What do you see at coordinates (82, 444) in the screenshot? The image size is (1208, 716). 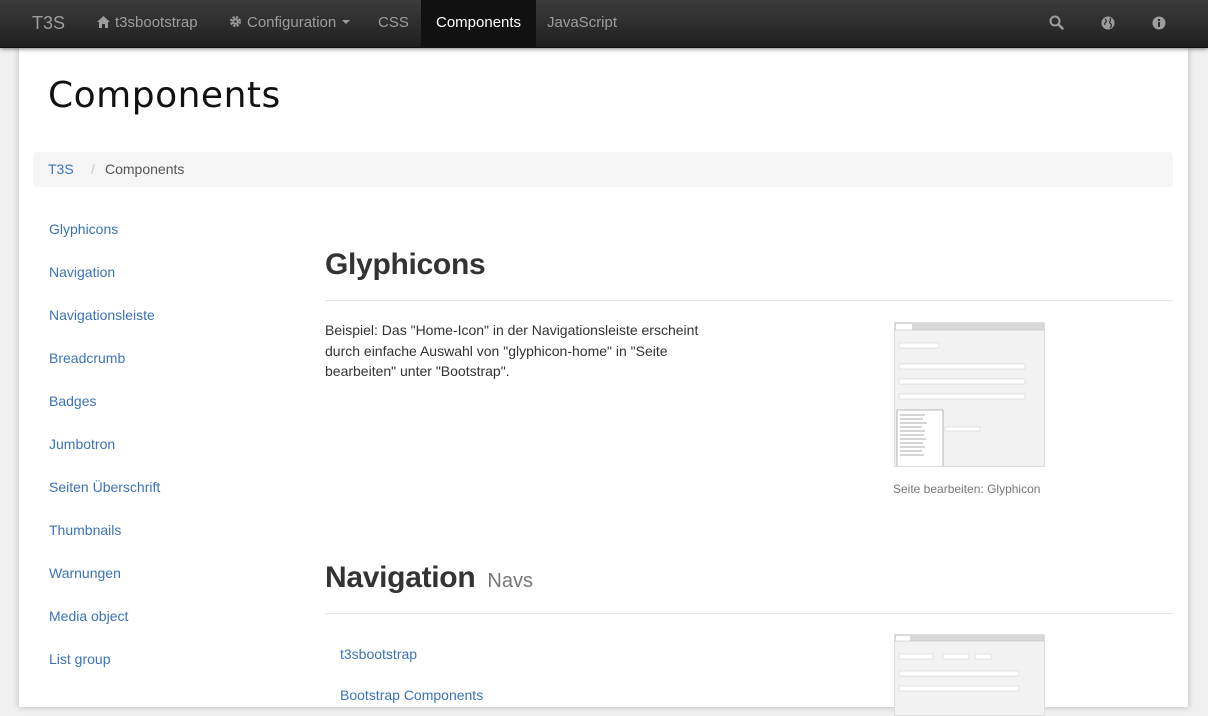 I see `sidebar-item-jumbotron: Jumbotron` at bounding box center [82, 444].